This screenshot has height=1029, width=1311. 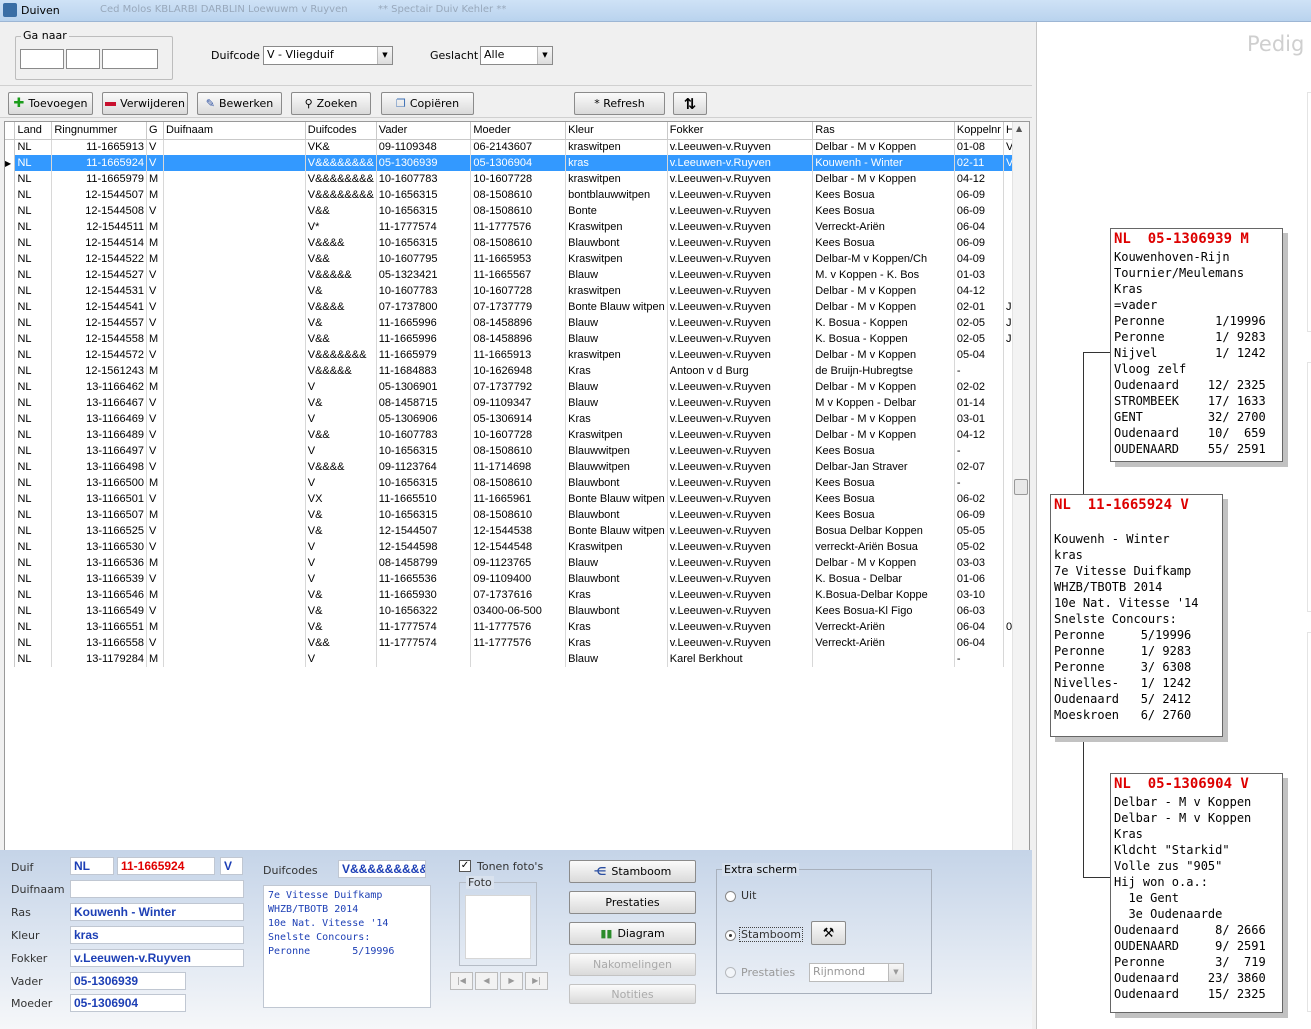 What do you see at coordinates (461, 981) in the screenshot?
I see `first-icon: |◀` at bounding box center [461, 981].